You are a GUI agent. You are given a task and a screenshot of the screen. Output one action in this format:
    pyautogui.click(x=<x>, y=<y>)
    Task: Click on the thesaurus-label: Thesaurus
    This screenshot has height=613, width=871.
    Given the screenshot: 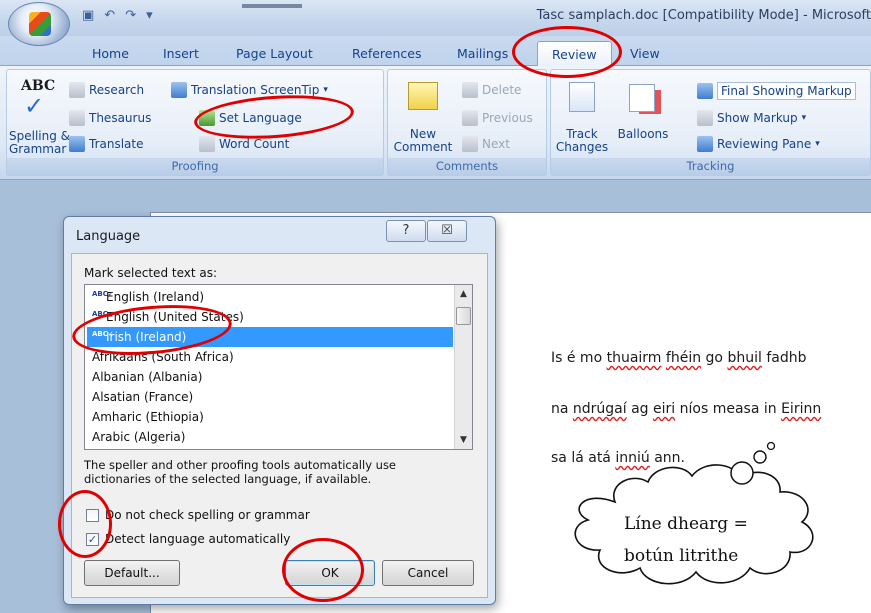 What is the action you would take?
    pyautogui.click(x=120, y=118)
    